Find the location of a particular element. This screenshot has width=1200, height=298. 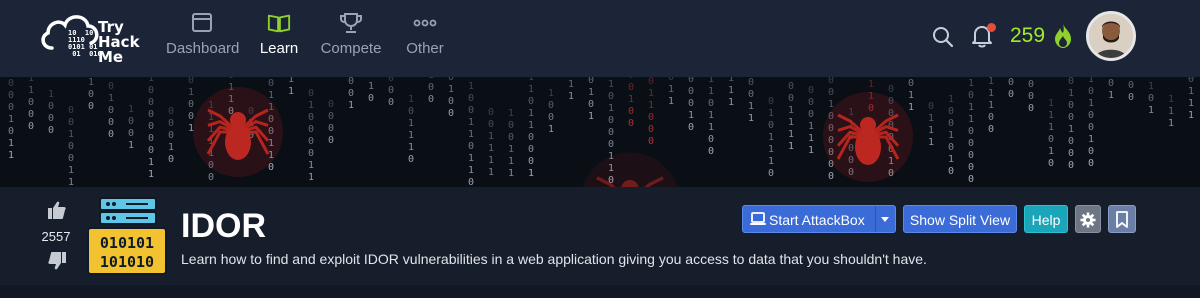

thumbs-down-icon is located at coordinates (57, 261).